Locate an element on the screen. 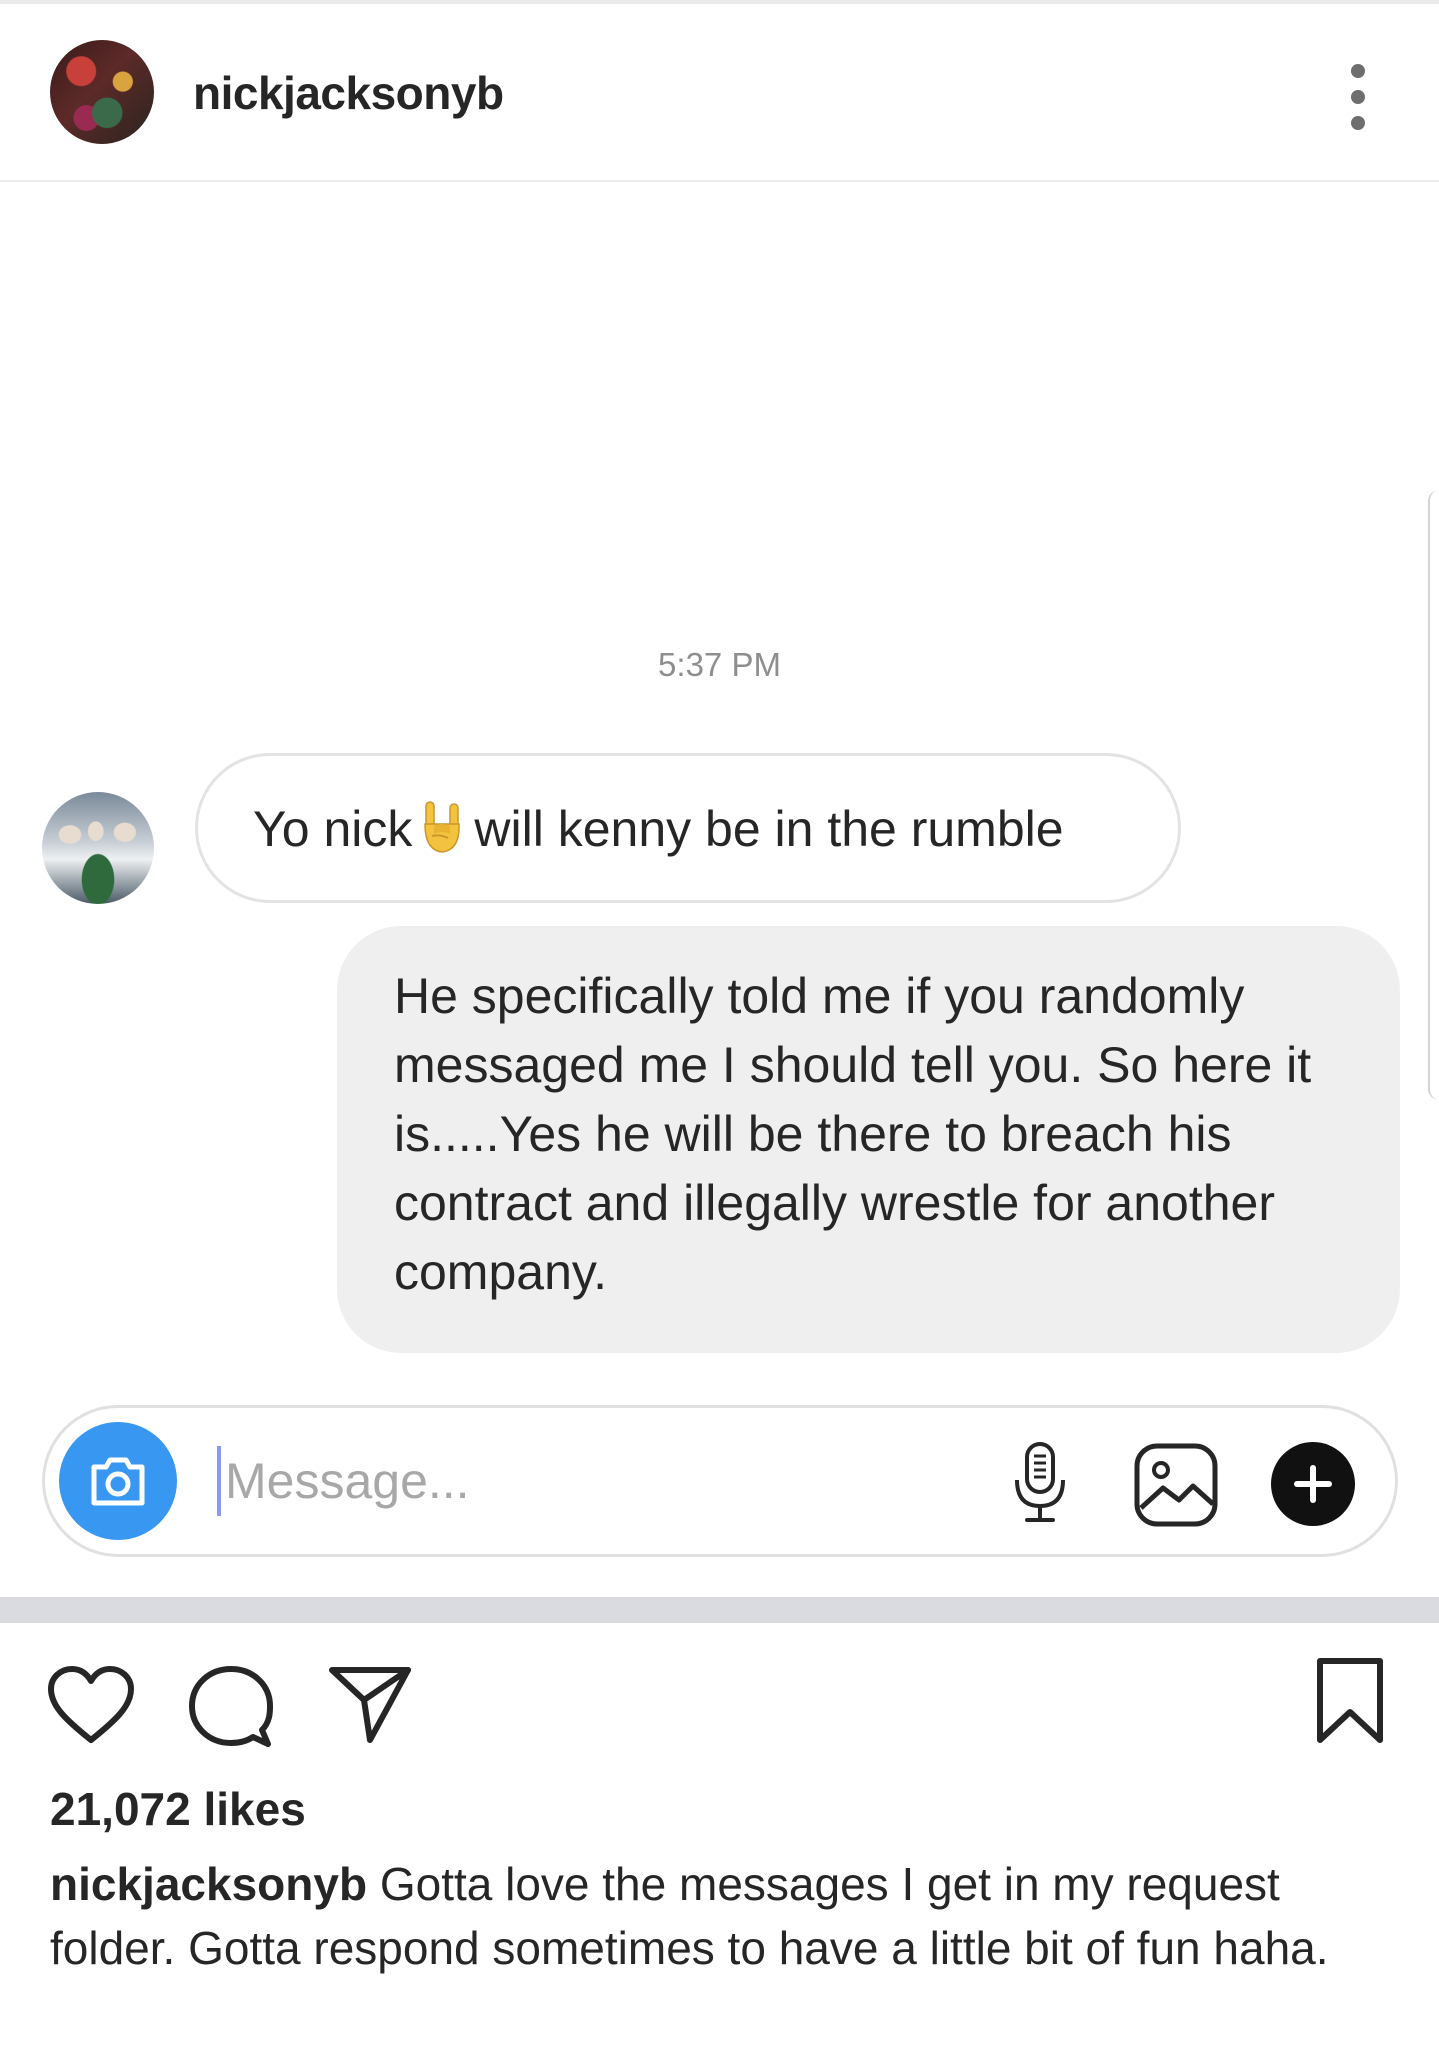  heart-icon is located at coordinates (91, 1705).